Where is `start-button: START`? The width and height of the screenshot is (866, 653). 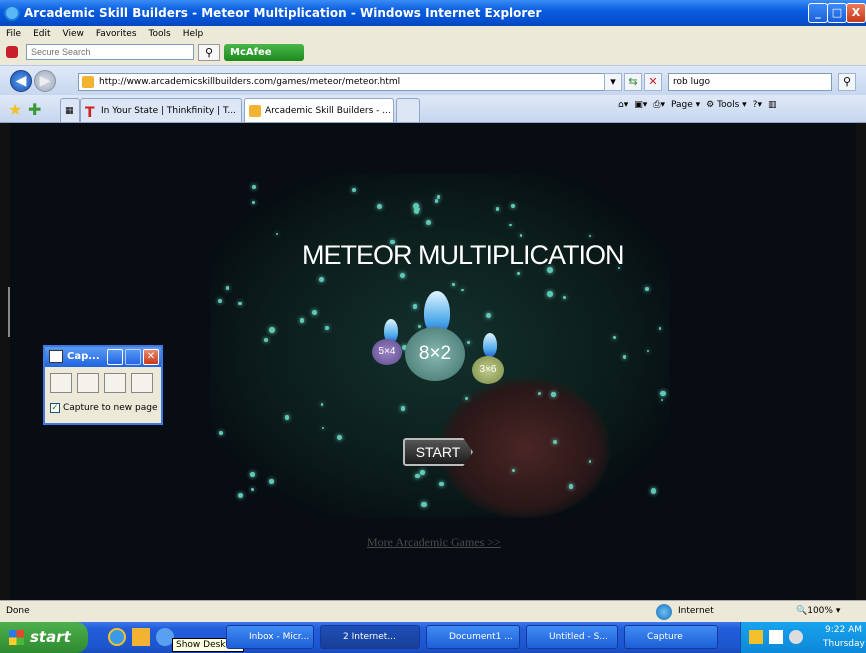
start-button: START is located at coordinates (438, 452).